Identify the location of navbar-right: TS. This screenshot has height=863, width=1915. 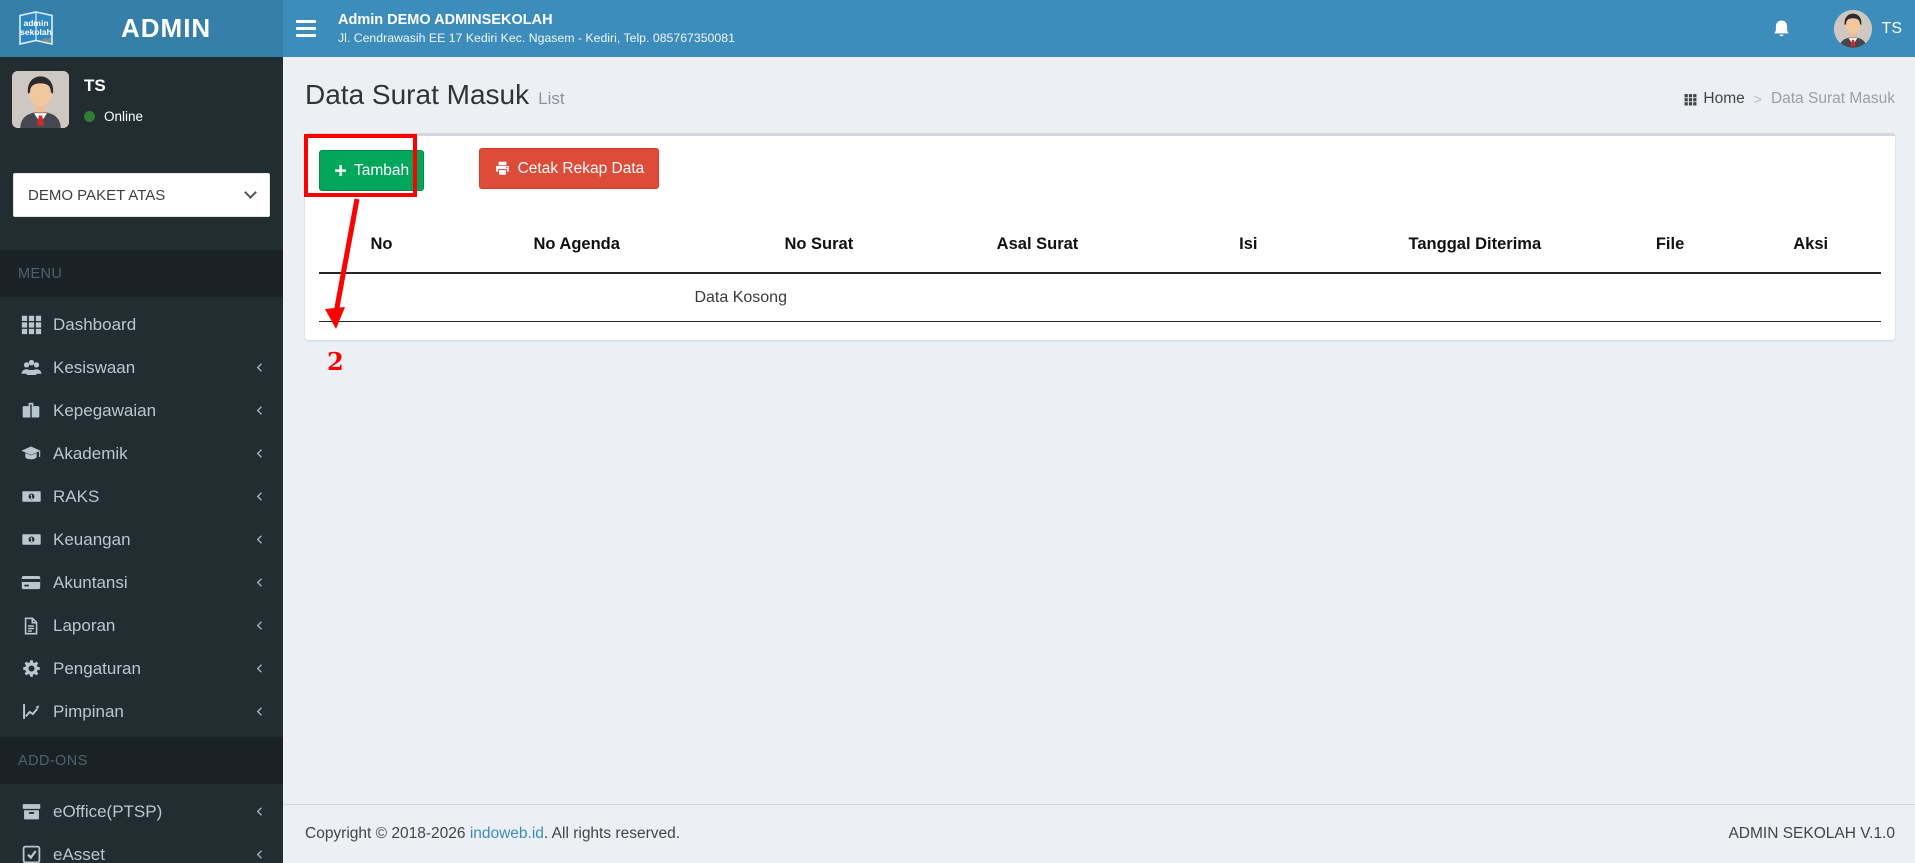
(1843, 28).